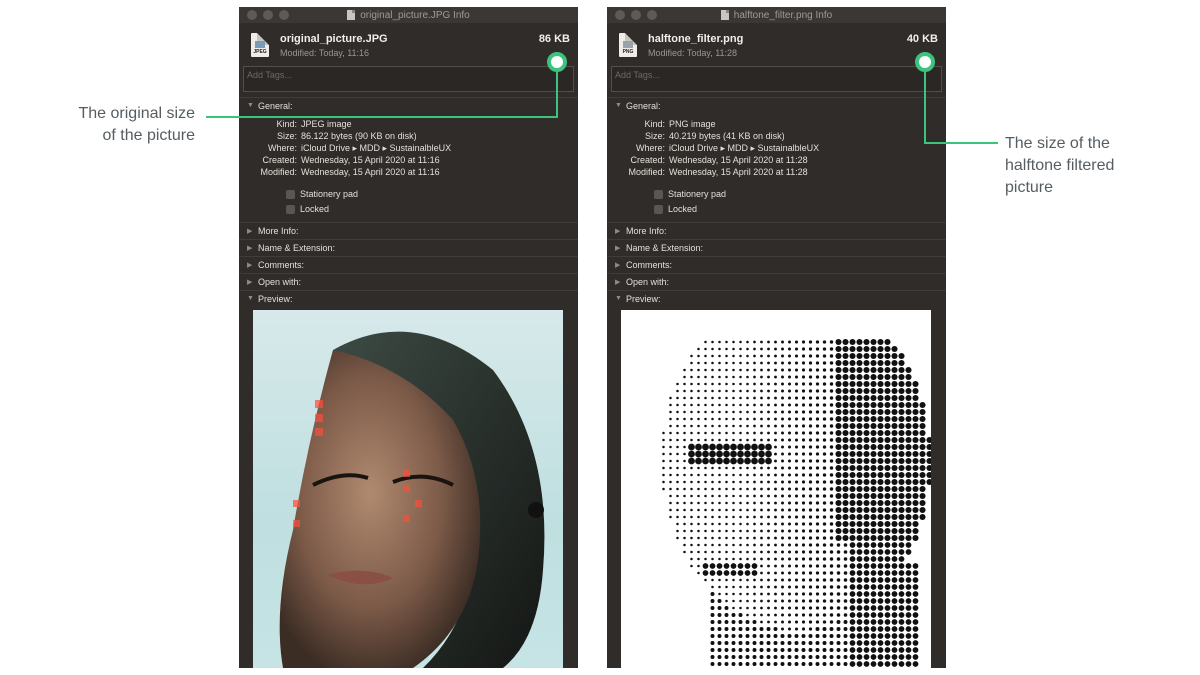 The width and height of the screenshot is (1200, 675). Describe the element at coordinates (602, 98) in the screenshot. I see `callout-overlay` at that location.